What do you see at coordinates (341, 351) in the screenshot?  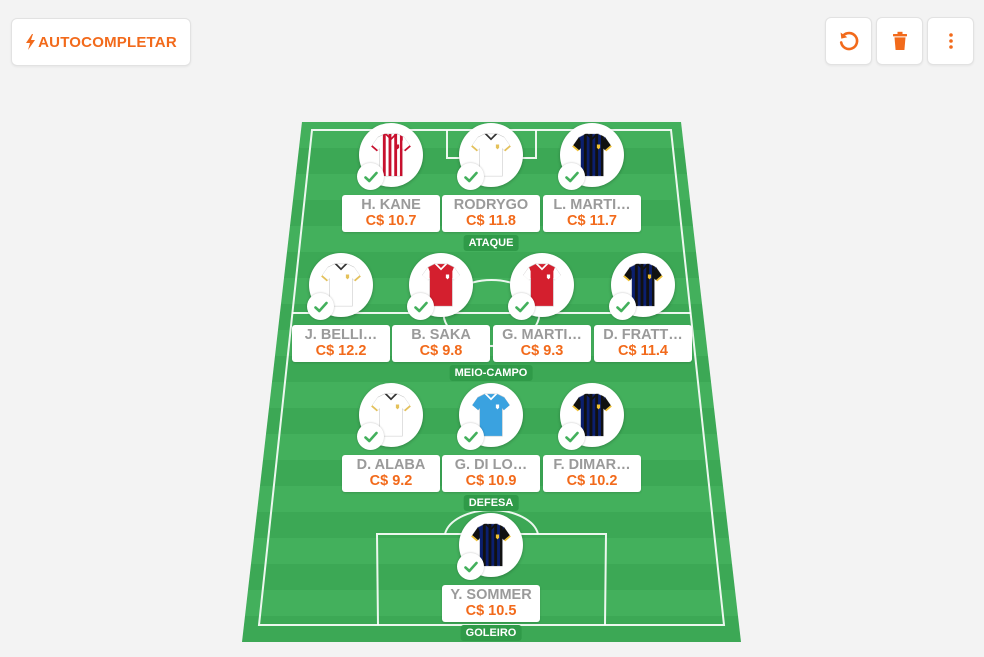 I see `player-price: C$ 12.2` at bounding box center [341, 351].